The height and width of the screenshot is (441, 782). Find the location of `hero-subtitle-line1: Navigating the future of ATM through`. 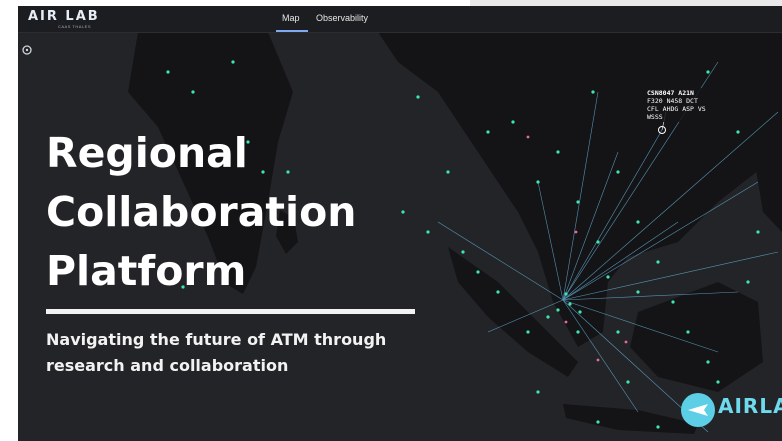

hero-subtitle-line1: Navigating the future of ATM through is located at coordinates (216, 339).